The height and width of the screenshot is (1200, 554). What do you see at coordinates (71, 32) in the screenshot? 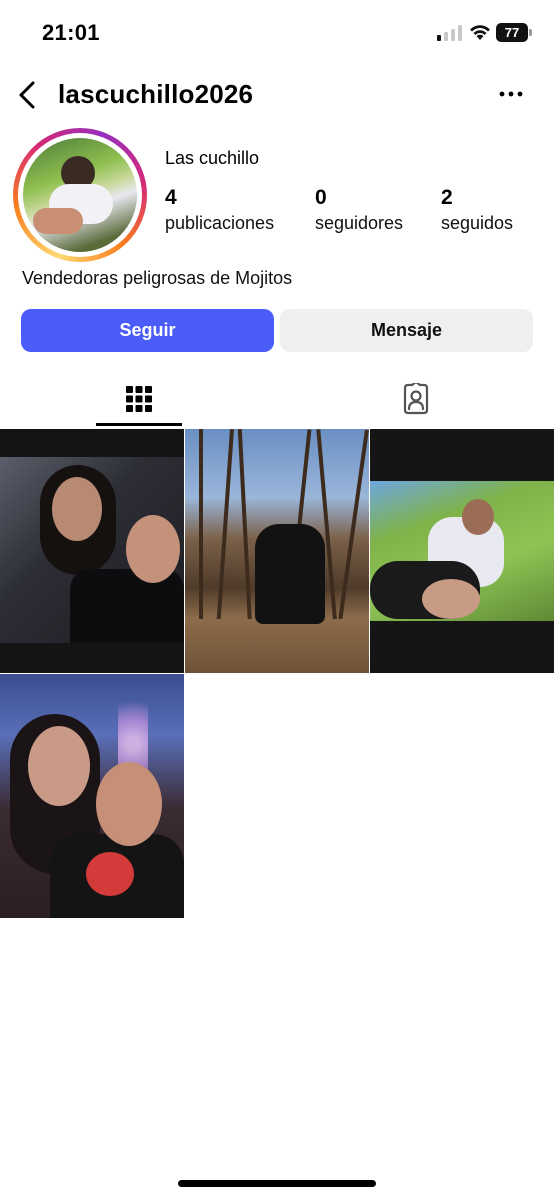
I see `status-time: 21:01` at bounding box center [71, 32].